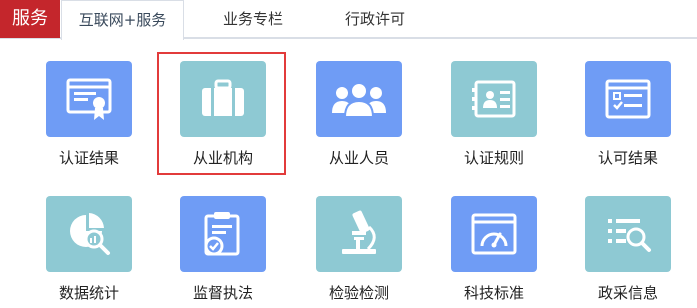 The image size is (697, 308). I want to click on tile-supervision-enforcement: 监督执法, so click(223, 249).